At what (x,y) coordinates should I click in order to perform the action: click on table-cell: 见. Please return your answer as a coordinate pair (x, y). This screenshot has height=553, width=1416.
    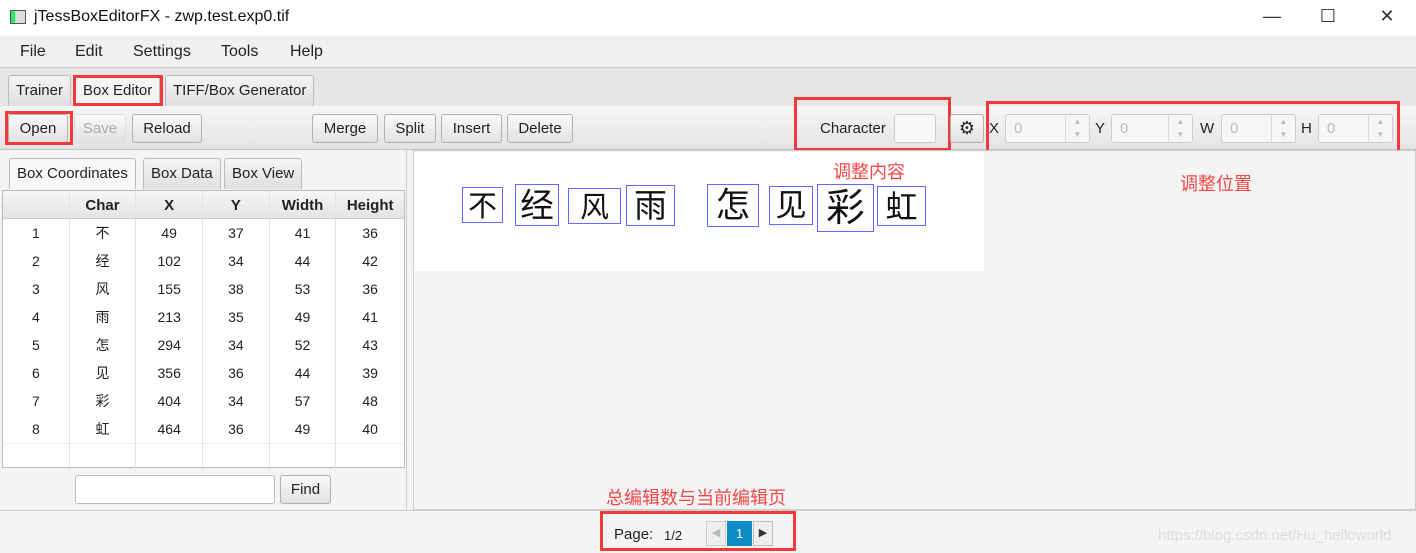
    Looking at the image, I should click on (103, 373).